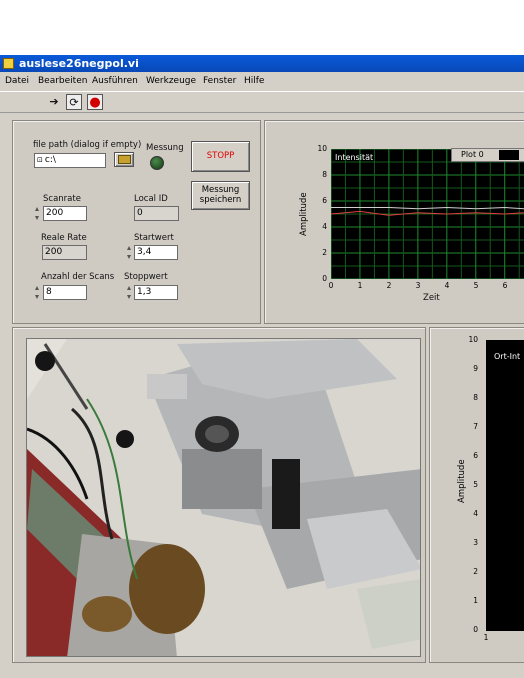 The image size is (524, 678). Describe the element at coordinates (324, 226) in the screenshot. I see `graph-1-ytick: 4` at that location.